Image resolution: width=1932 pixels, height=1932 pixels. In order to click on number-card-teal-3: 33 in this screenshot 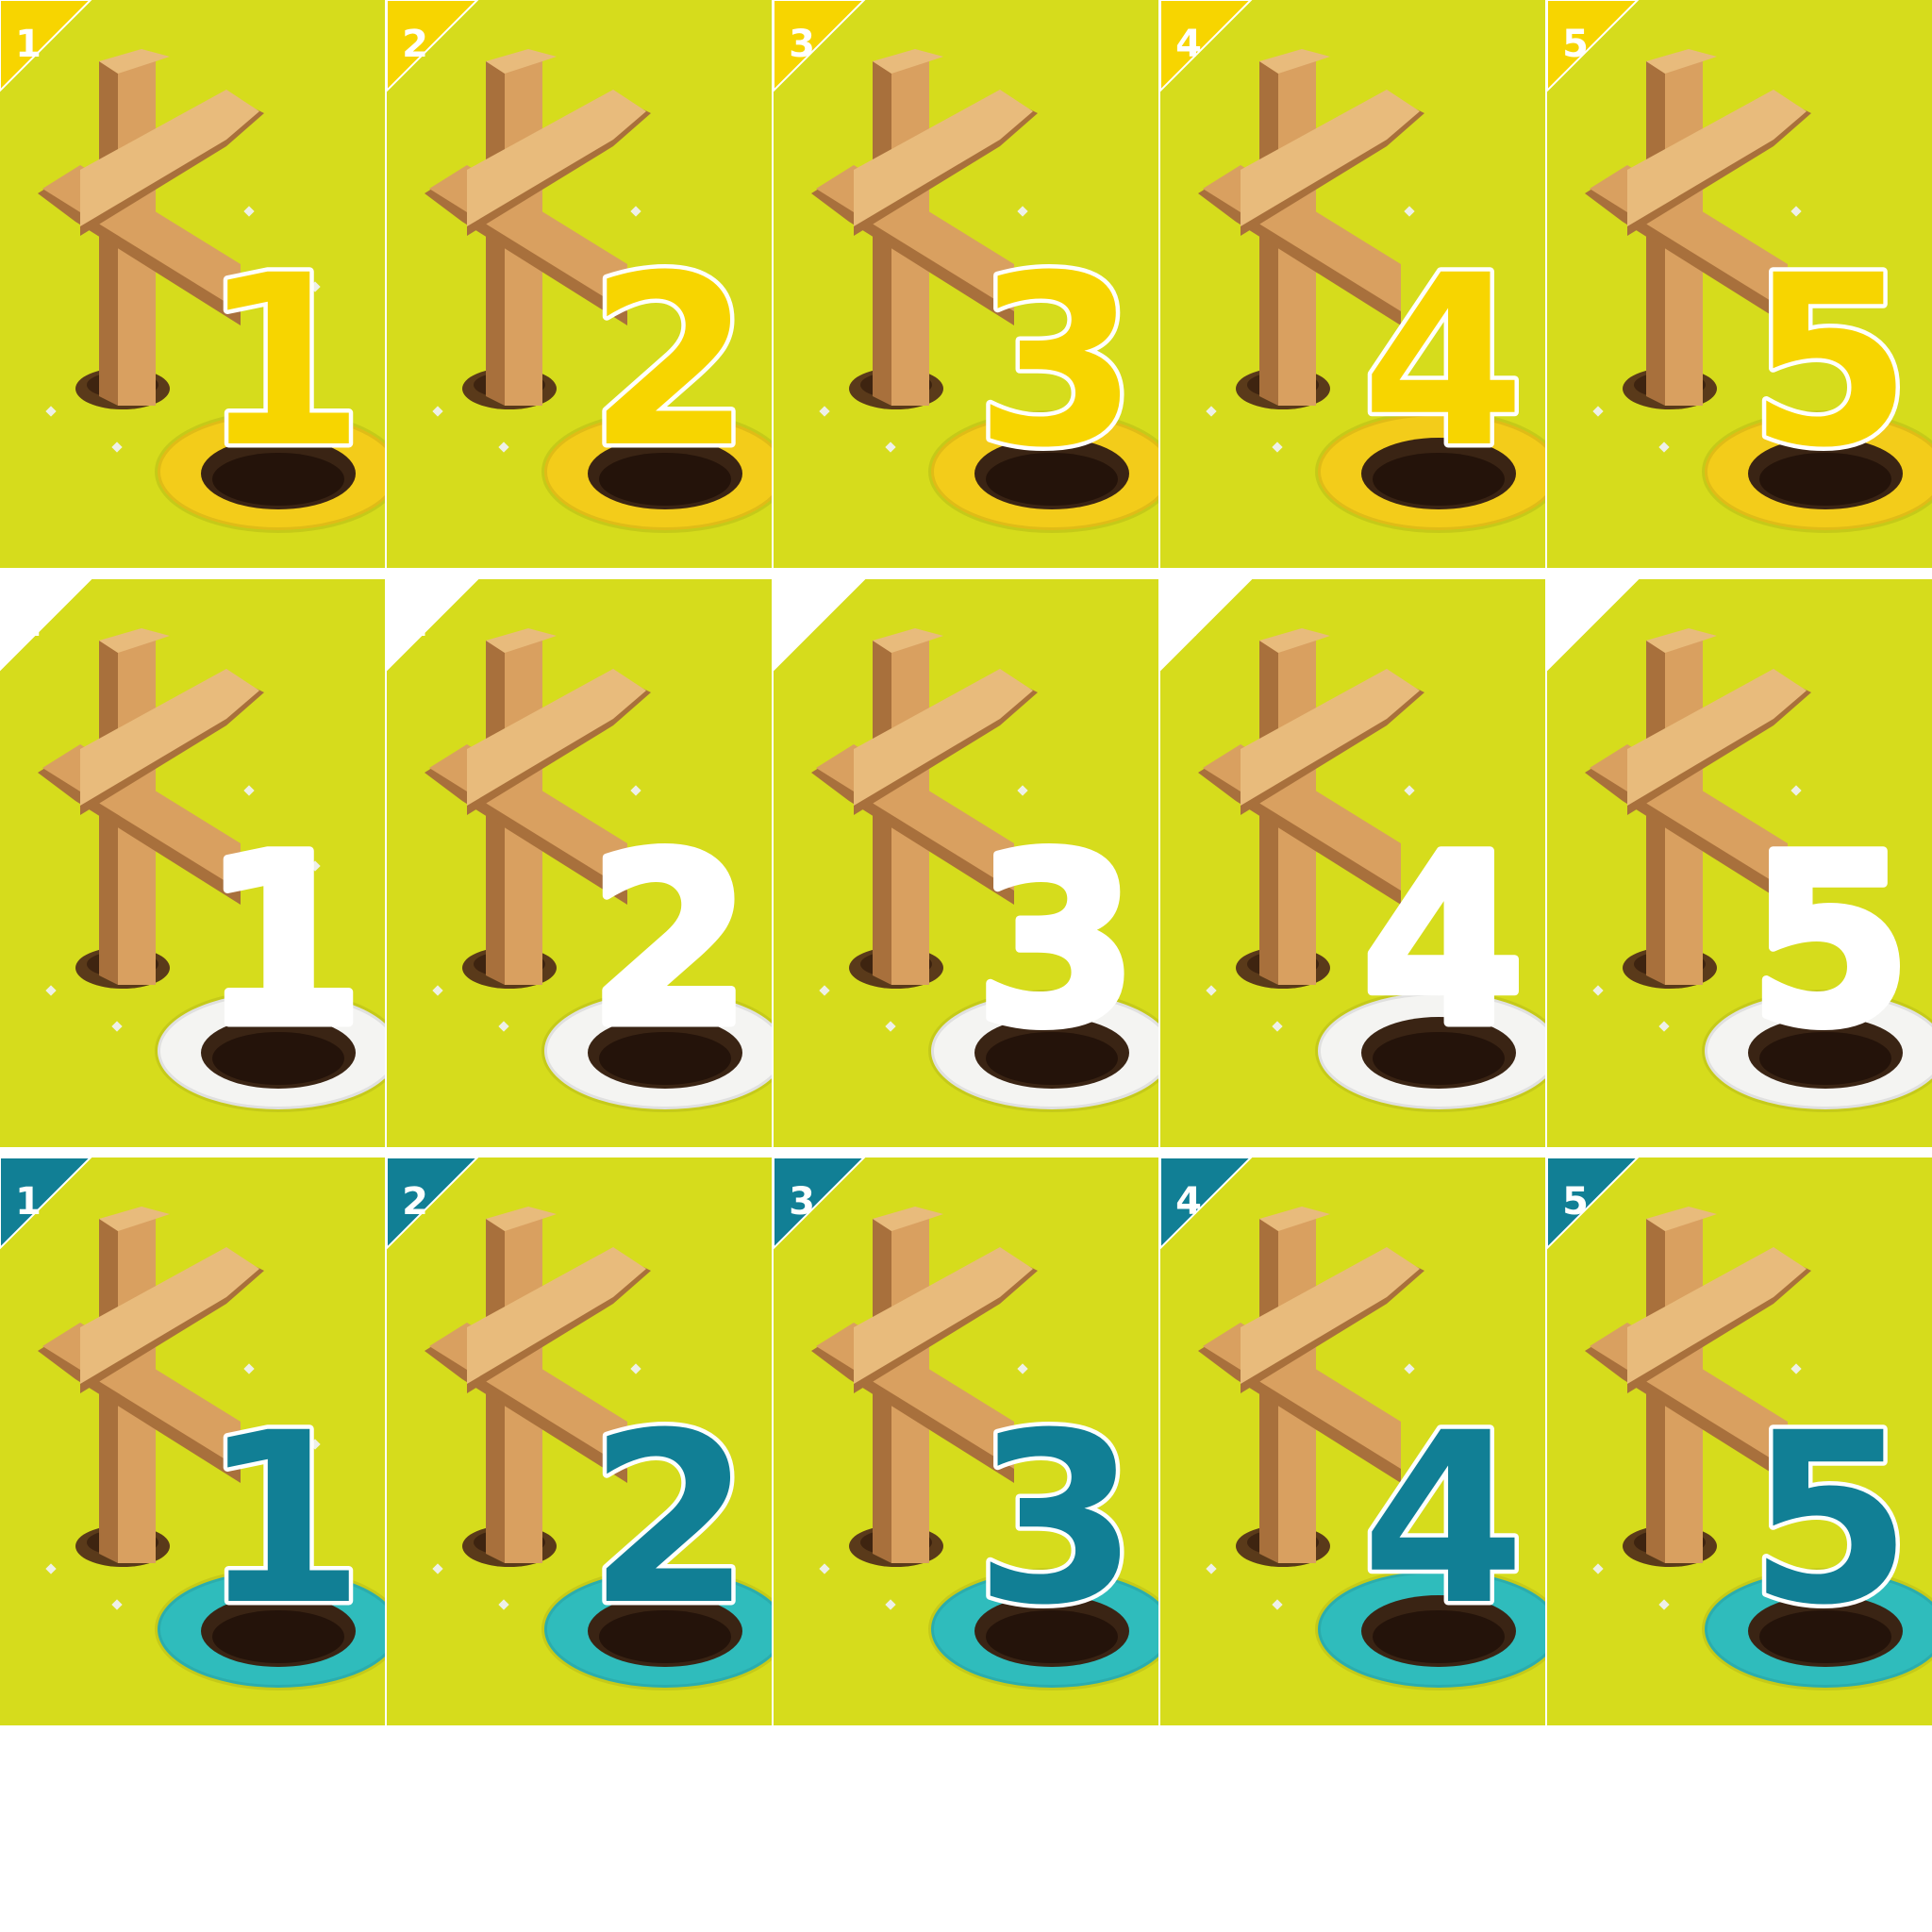, I will do `click(966, 1442)`.